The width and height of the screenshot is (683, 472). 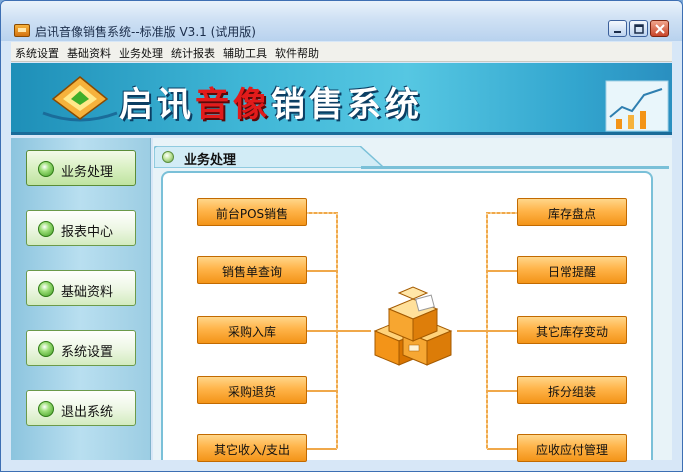 What do you see at coordinates (141, 51) in the screenshot?
I see `menu-item-business: 业务处理` at bounding box center [141, 51].